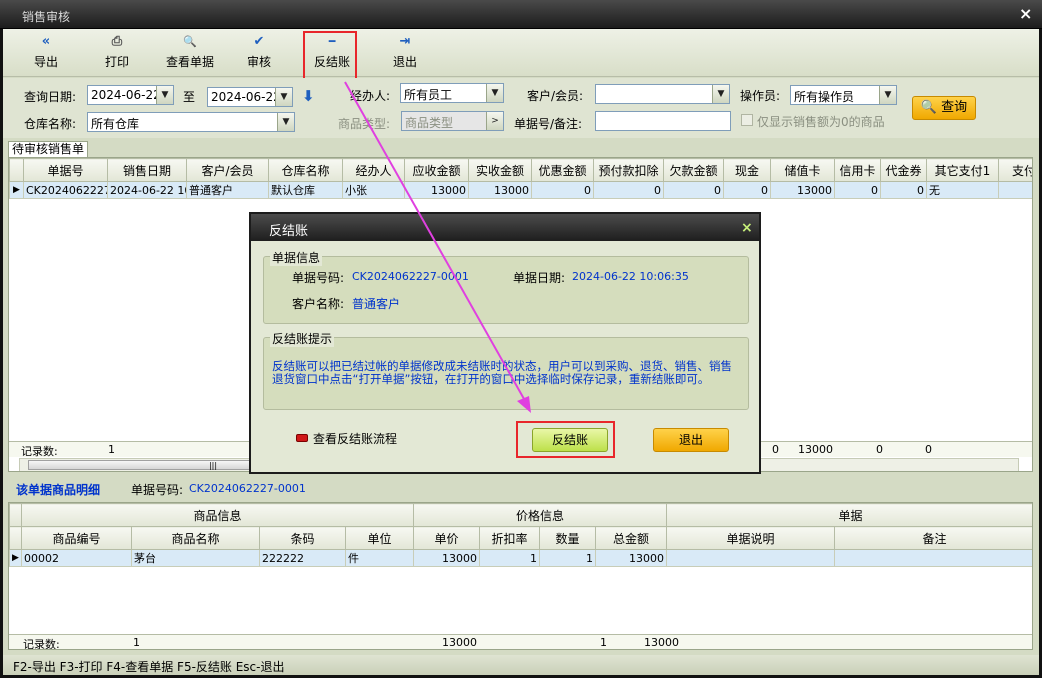 The width and height of the screenshot is (1042, 678). What do you see at coordinates (524, 404) in the screenshot?
I see `annotation-arrow-head` at bounding box center [524, 404].